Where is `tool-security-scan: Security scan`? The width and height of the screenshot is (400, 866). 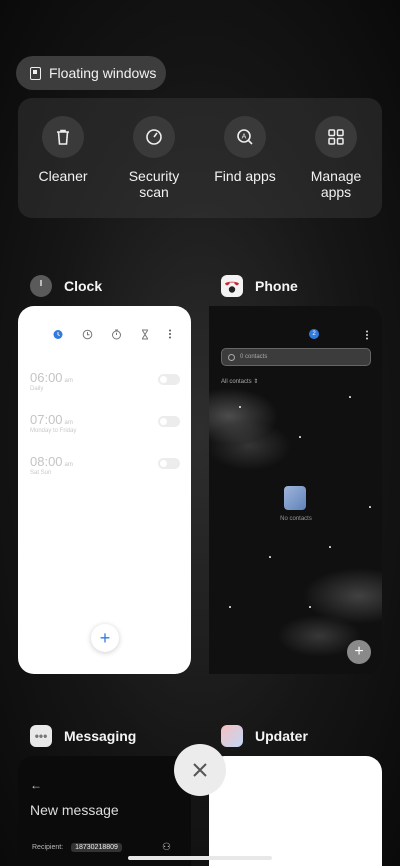
tool-security-scan: Security scan is located at coordinates (154, 158).